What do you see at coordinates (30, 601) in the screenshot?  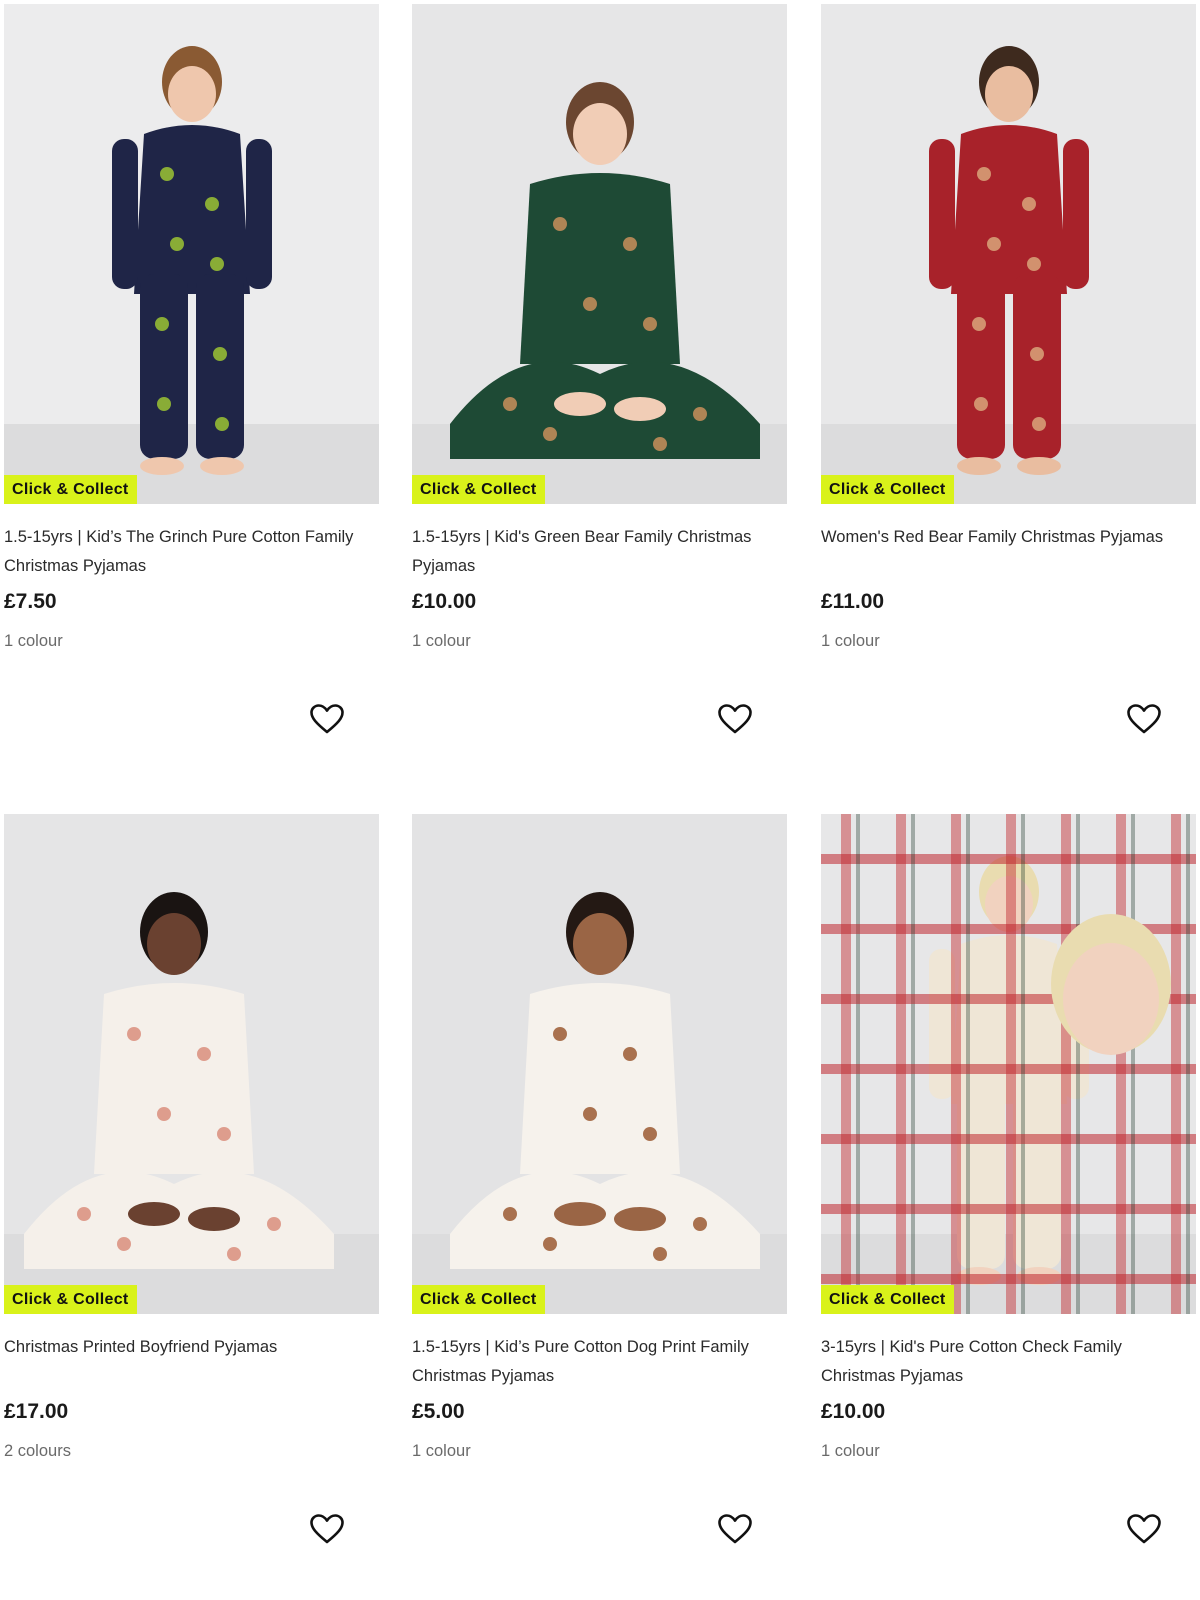 I see `product-price: £7.50` at bounding box center [30, 601].